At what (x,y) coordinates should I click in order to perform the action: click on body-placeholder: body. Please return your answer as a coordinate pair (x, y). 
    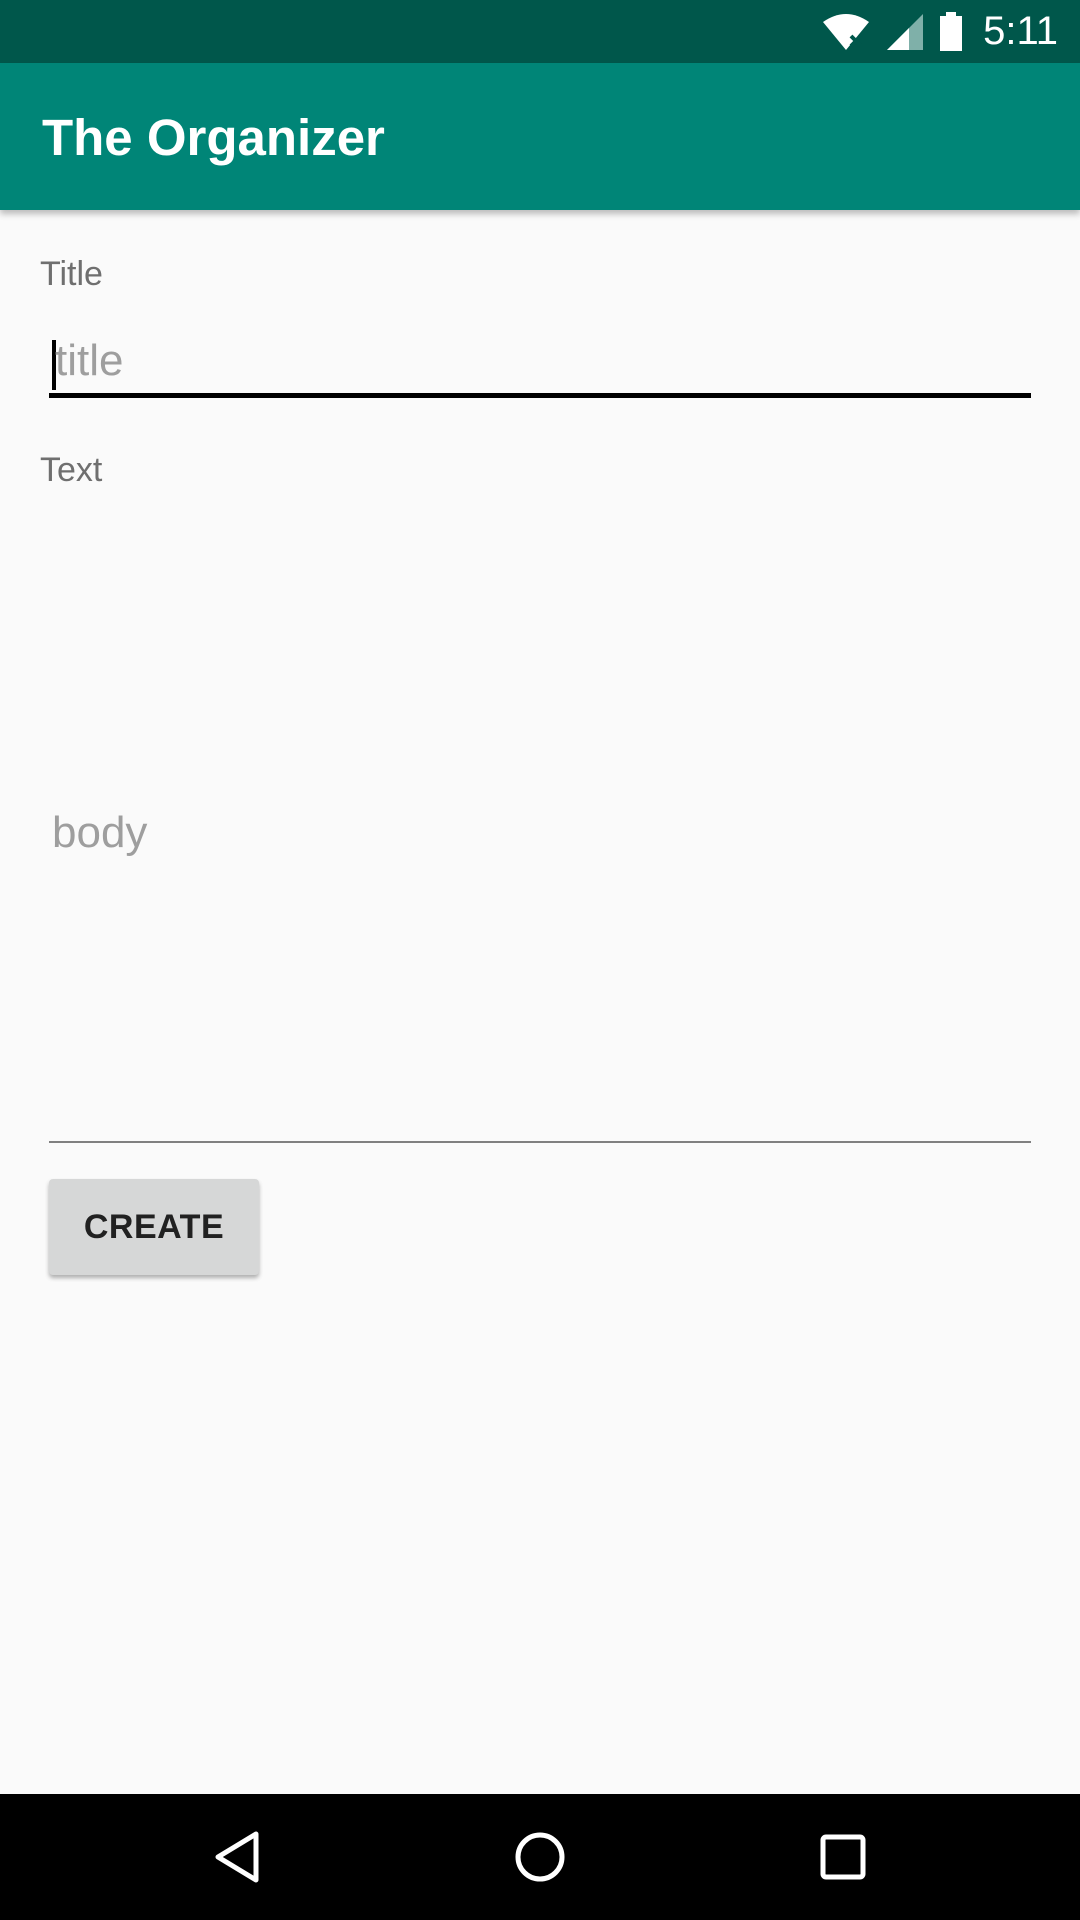
    Looking at the image, I should click on (100, 832).